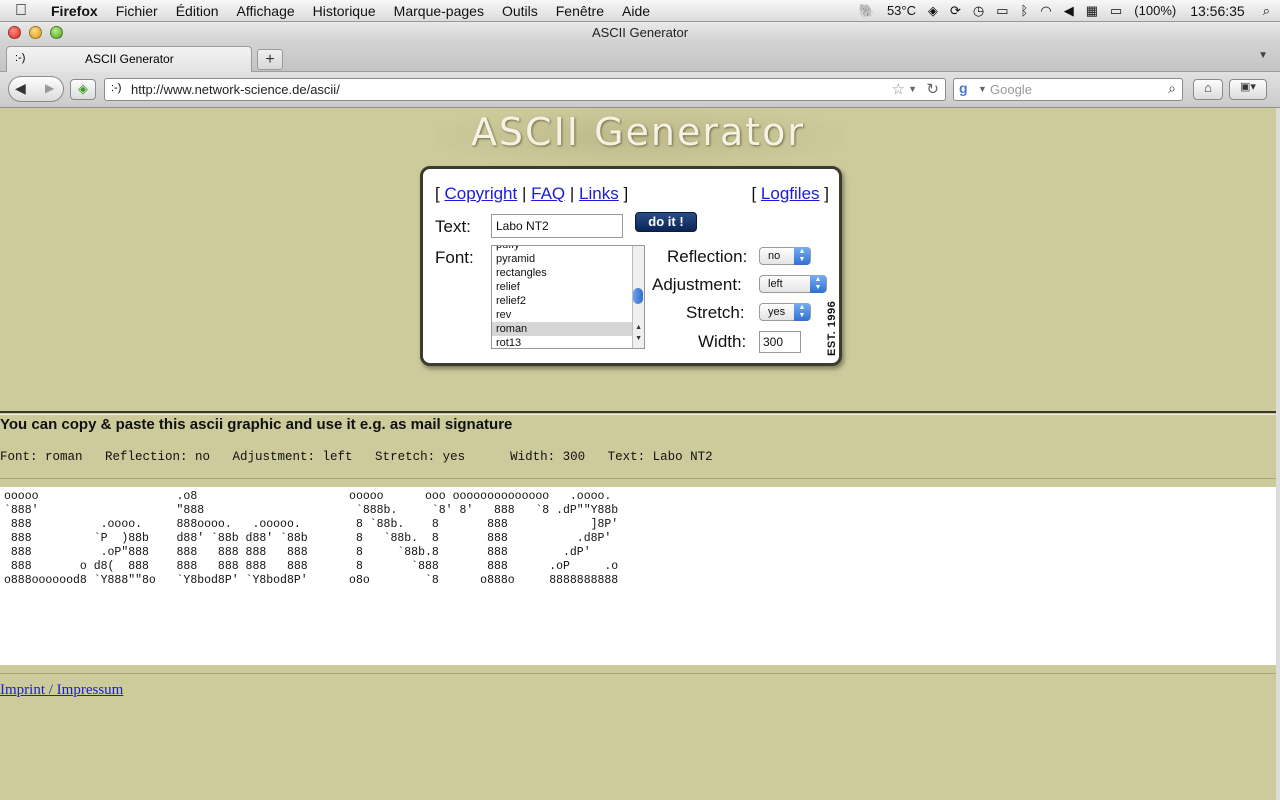  What do you see at coordinates (137, 11) in the screenshot?
I see `menu-fichier: Fichier` at bounding box center [137, 11].